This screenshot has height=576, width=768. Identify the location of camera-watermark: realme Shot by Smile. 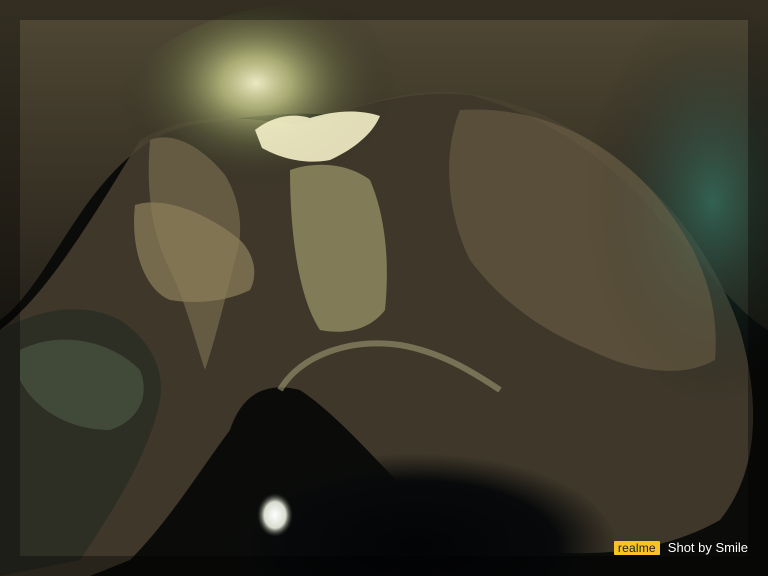
(680, 548).